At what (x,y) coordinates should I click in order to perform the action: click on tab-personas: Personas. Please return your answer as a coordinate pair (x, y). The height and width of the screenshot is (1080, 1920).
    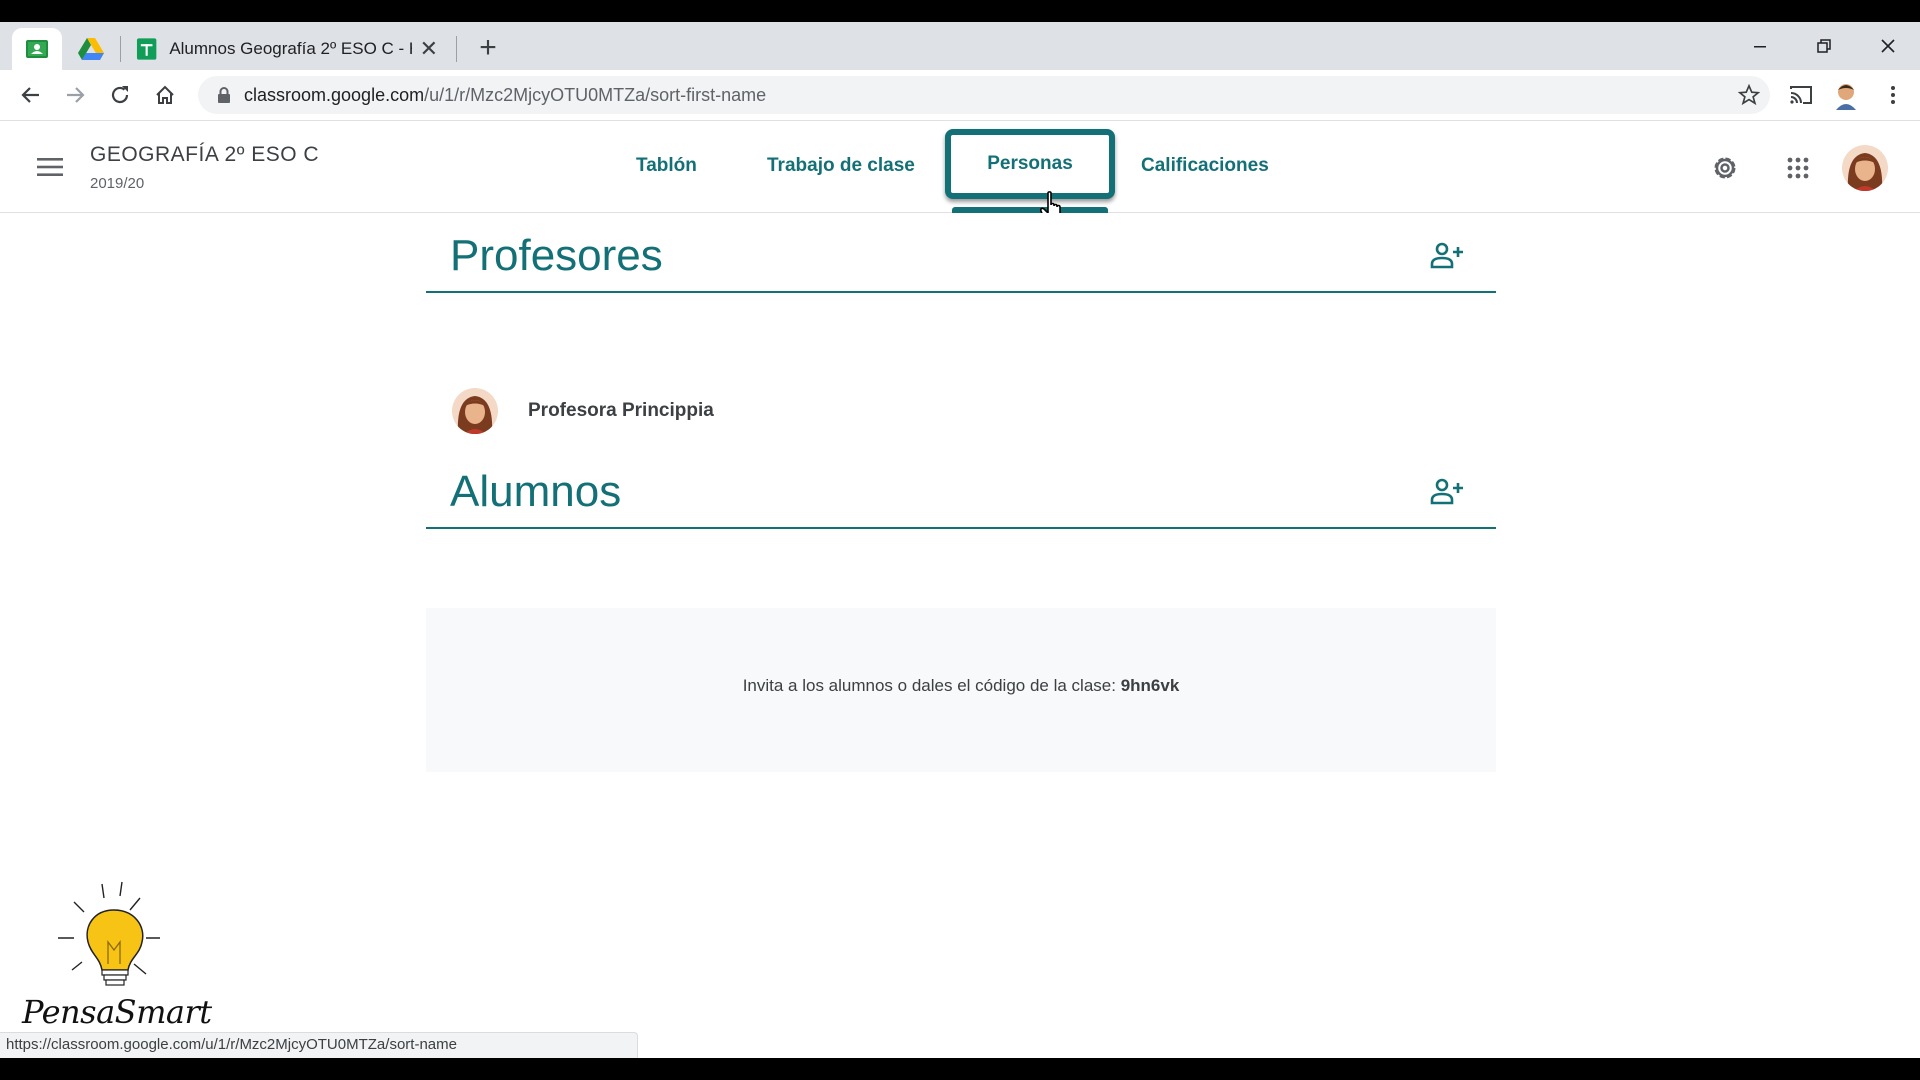
    Looking at the image, I should click on (1030, 164).